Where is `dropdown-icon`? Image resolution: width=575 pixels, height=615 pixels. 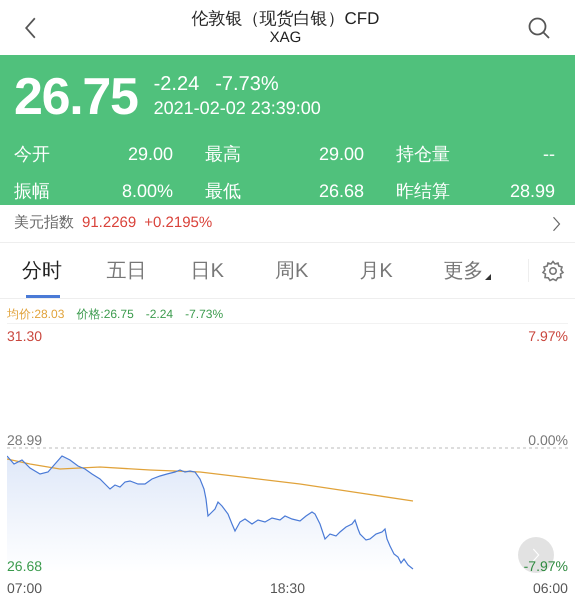
dropdown-icon is located at coordinates (487, 277).